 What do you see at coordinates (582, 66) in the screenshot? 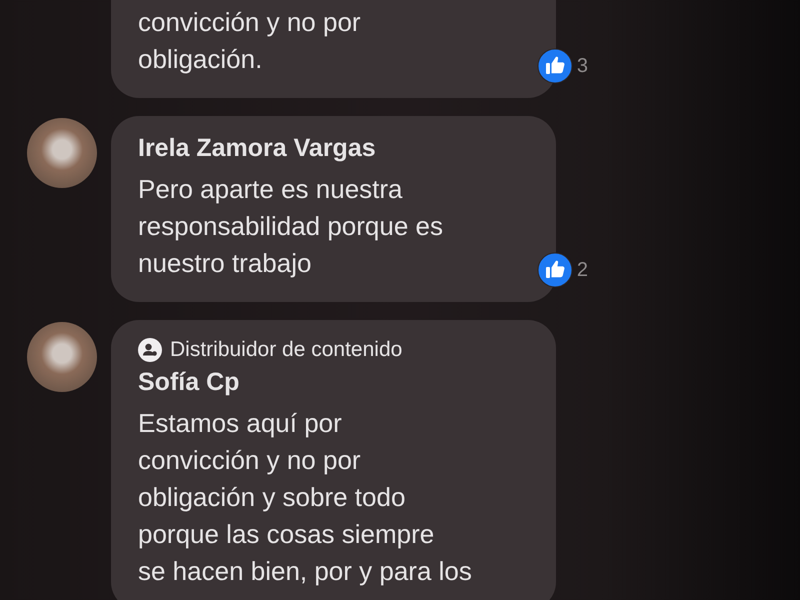
I see `reaction-count: 3` at bounding box center [582, 66].